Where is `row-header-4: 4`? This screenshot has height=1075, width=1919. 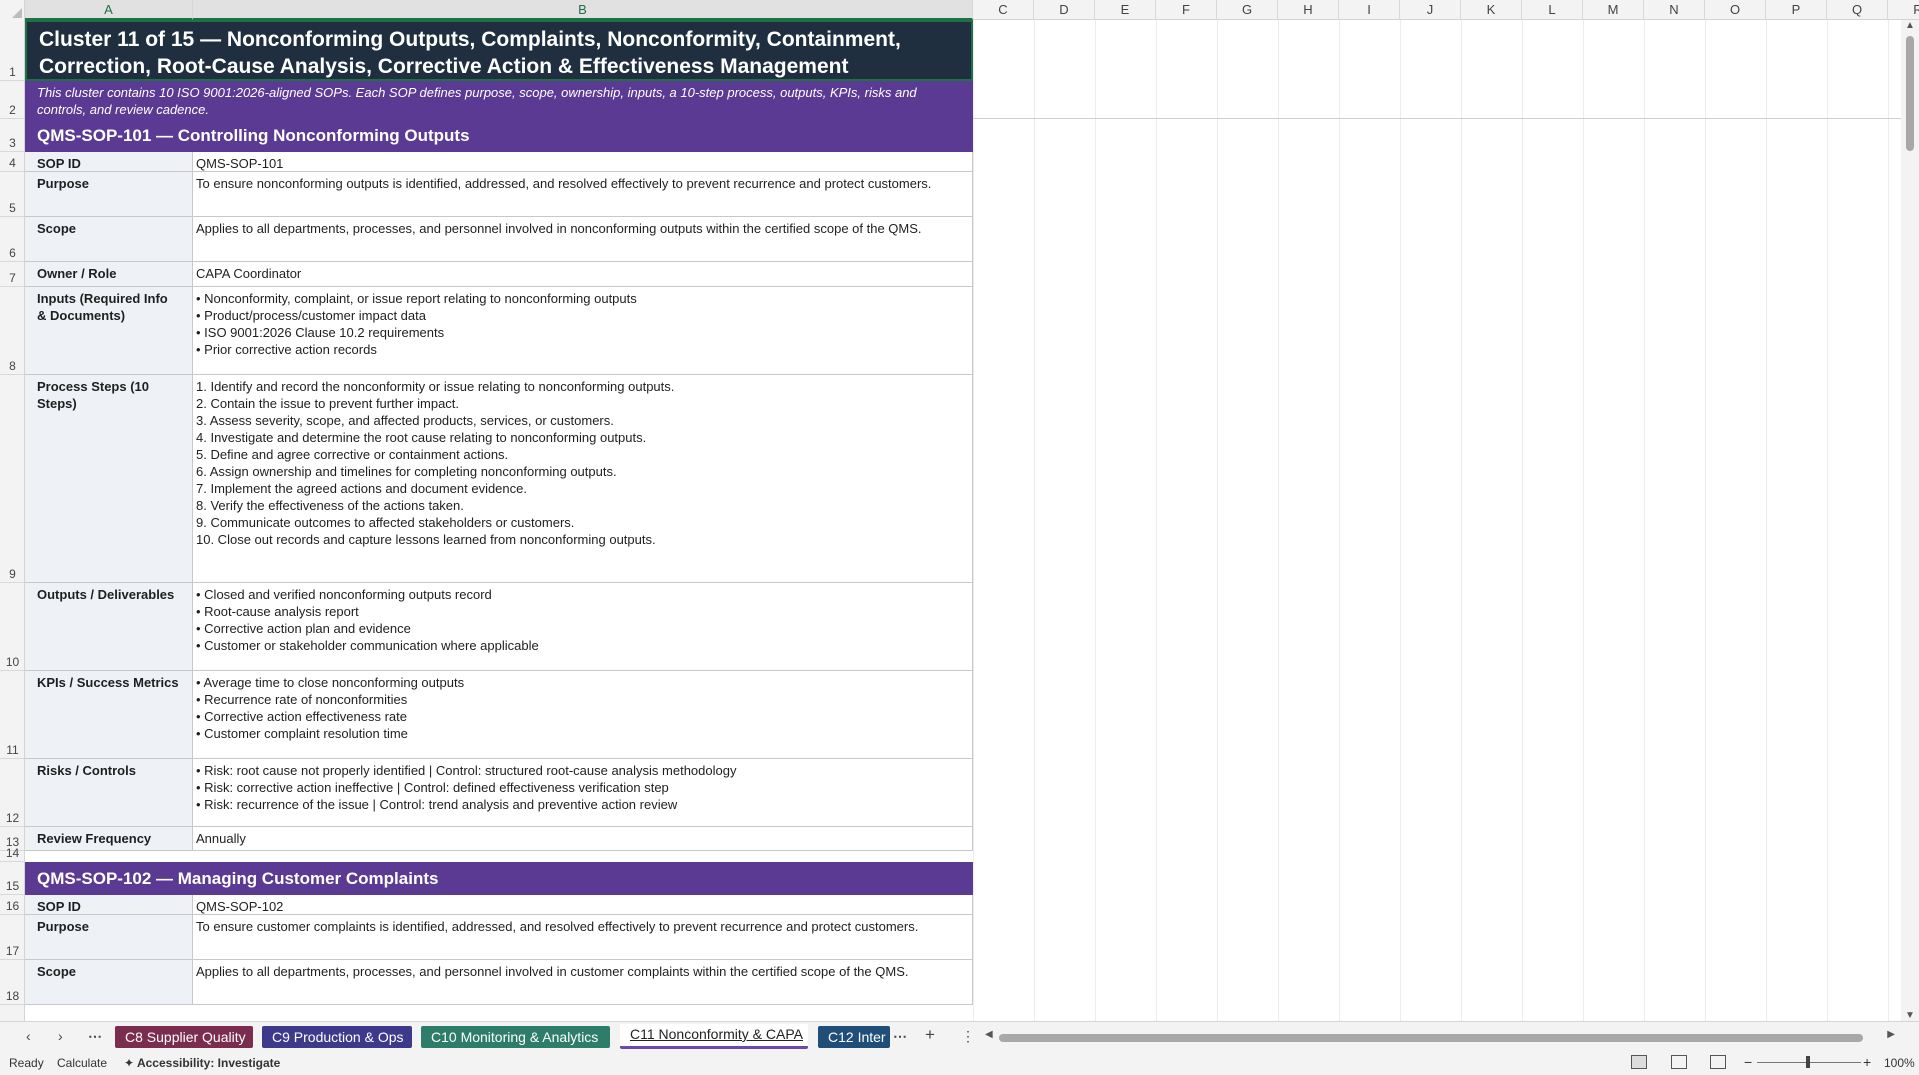 row-header-4: 4 is located at coordinates (12, 162).